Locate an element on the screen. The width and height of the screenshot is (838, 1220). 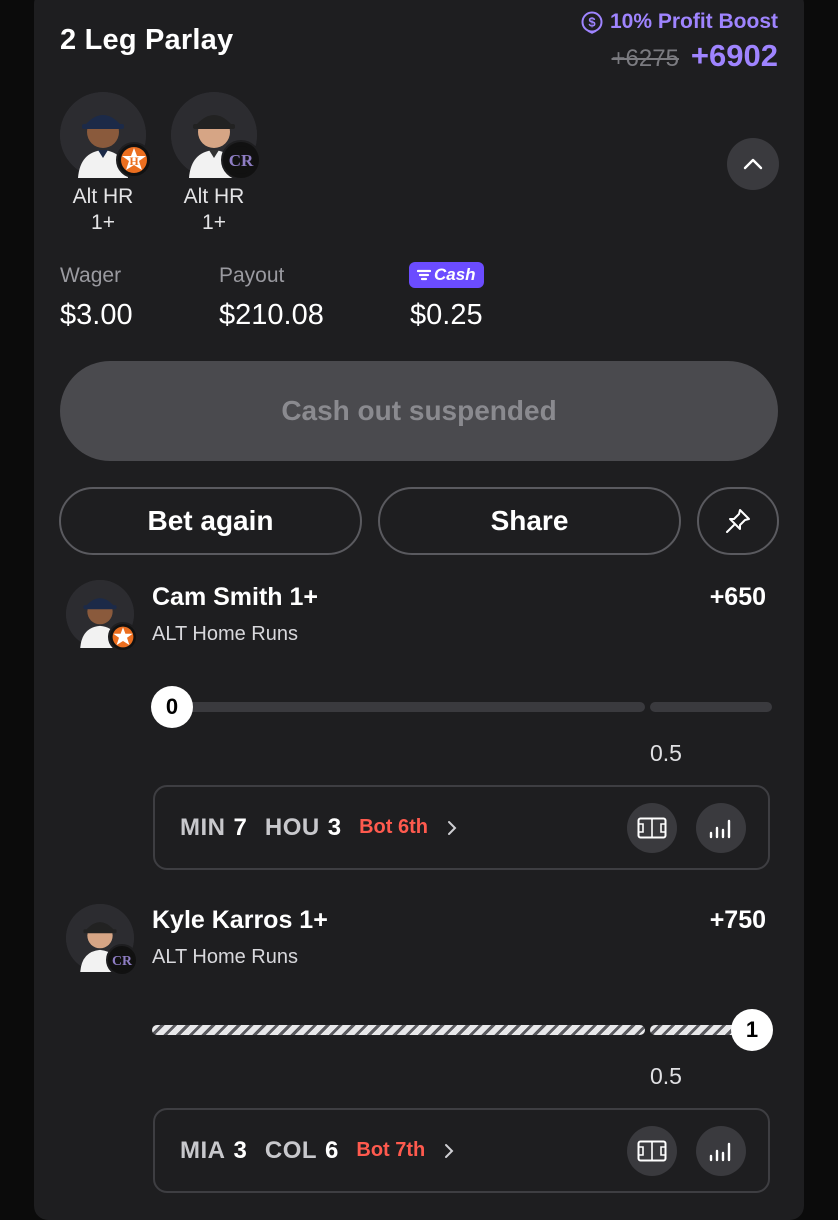
leg-odds: +650 is located at coordinates (737, 597).